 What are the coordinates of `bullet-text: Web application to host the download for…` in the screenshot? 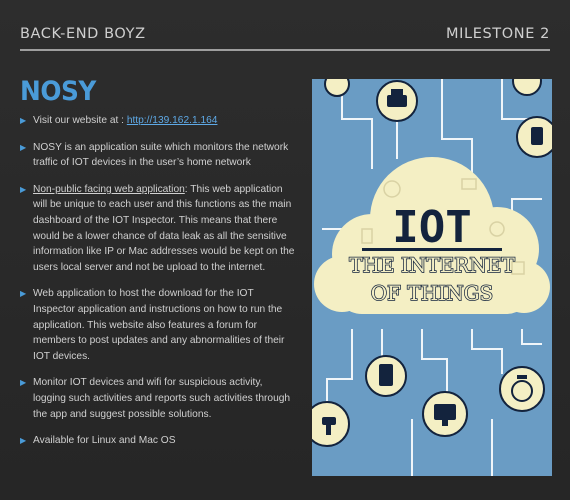 It's located at (159, 325).